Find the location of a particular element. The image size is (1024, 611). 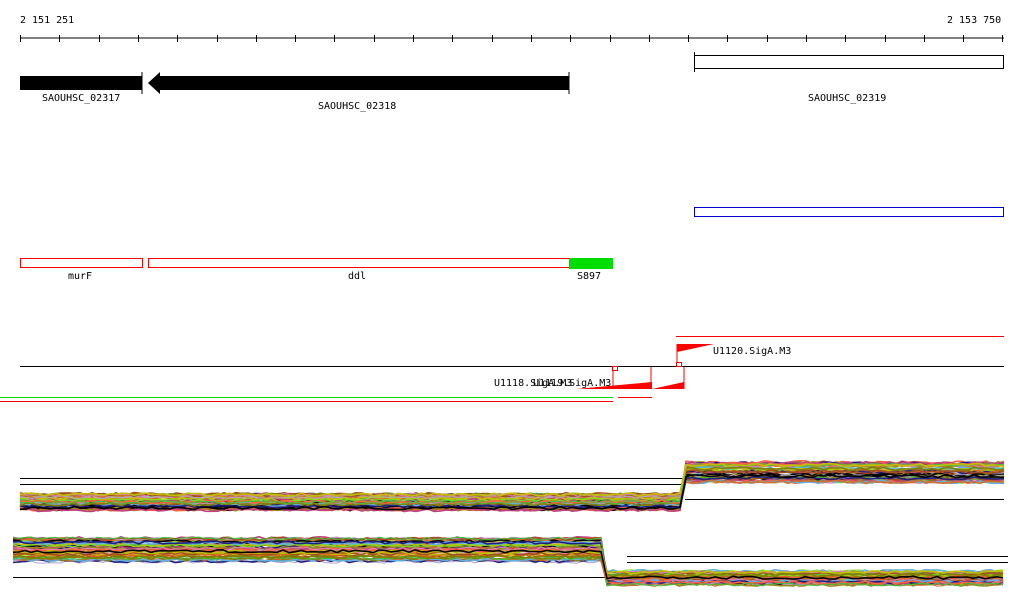

expression-profile-forward is located at coordinates (512, 486).